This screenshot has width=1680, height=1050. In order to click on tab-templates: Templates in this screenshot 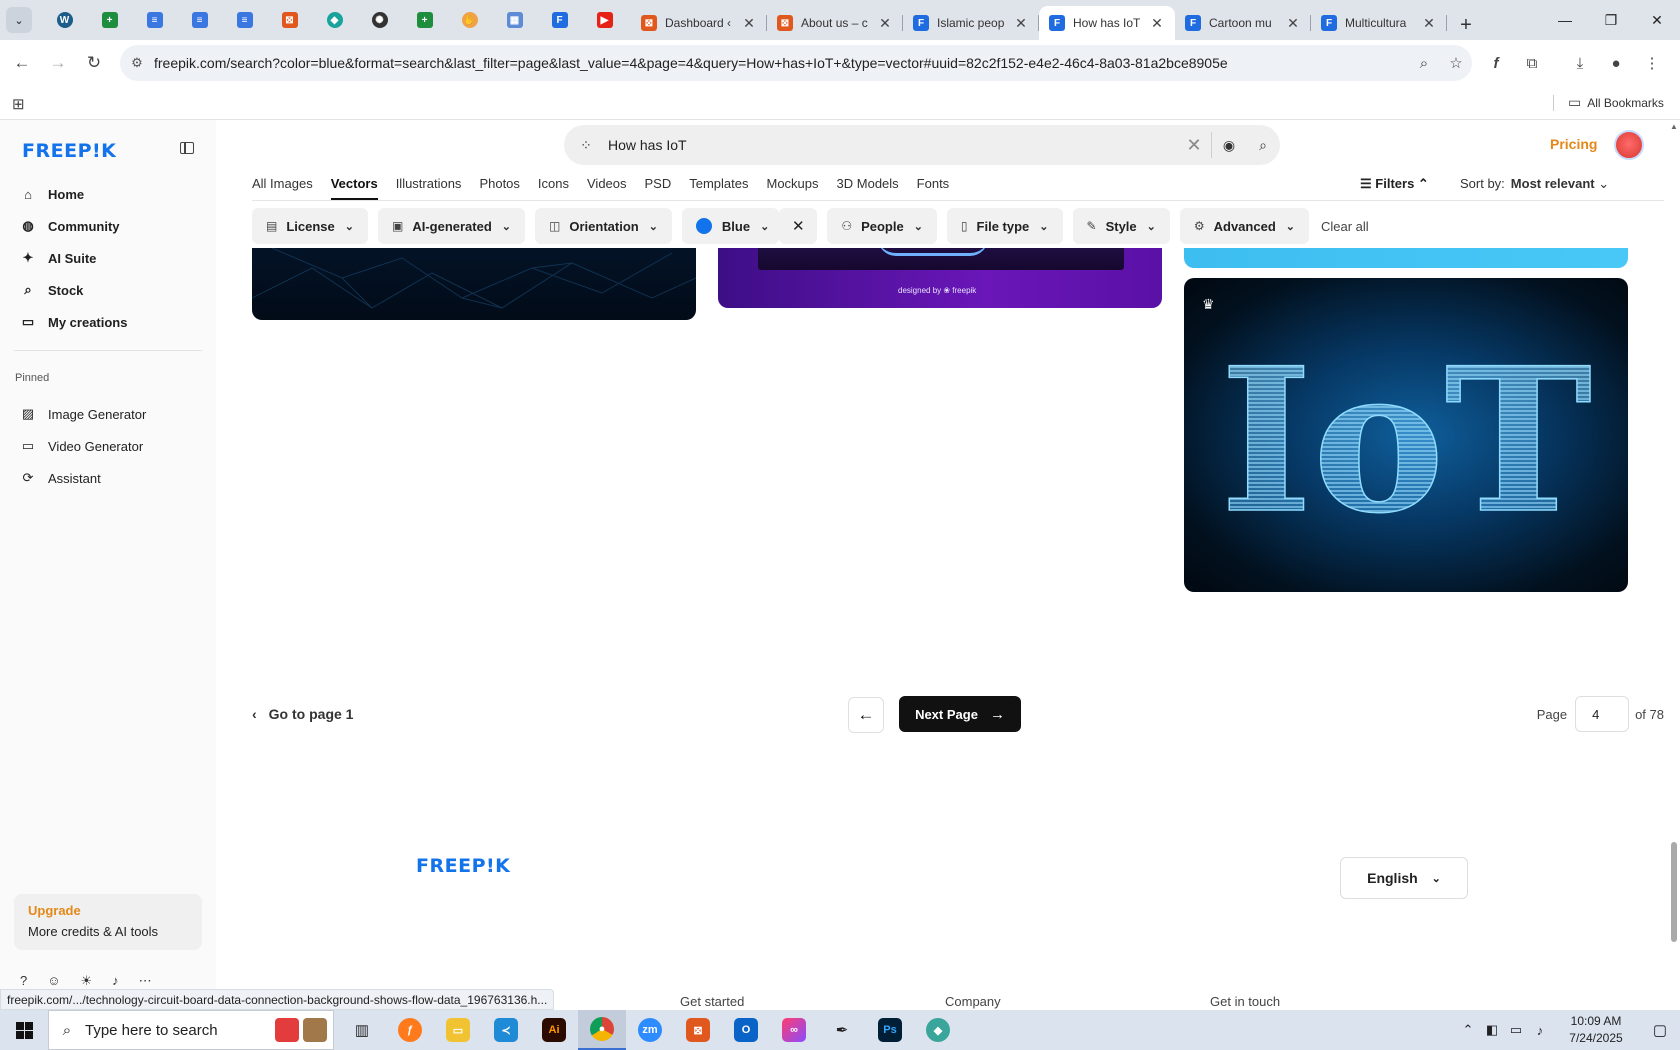, I will do `click(718, 186)`.